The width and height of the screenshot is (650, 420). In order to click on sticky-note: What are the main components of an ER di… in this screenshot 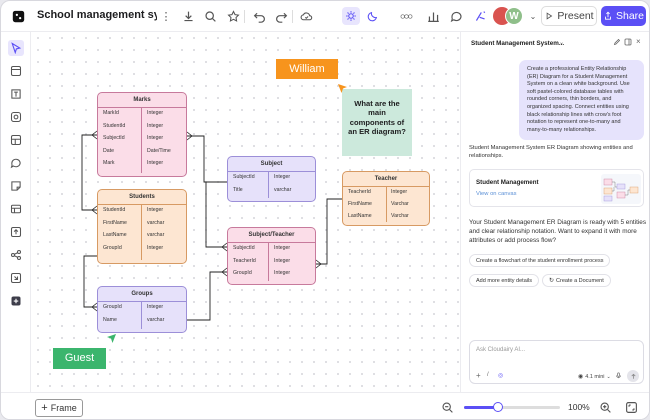, I will do `click(377, 122)`.